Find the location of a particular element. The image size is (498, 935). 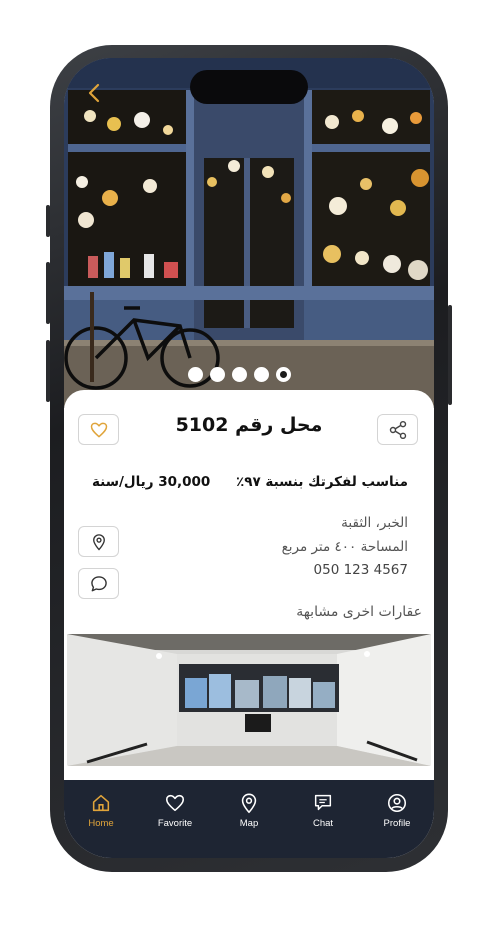

chevron-left-icon is located at coordinates (94, 93).